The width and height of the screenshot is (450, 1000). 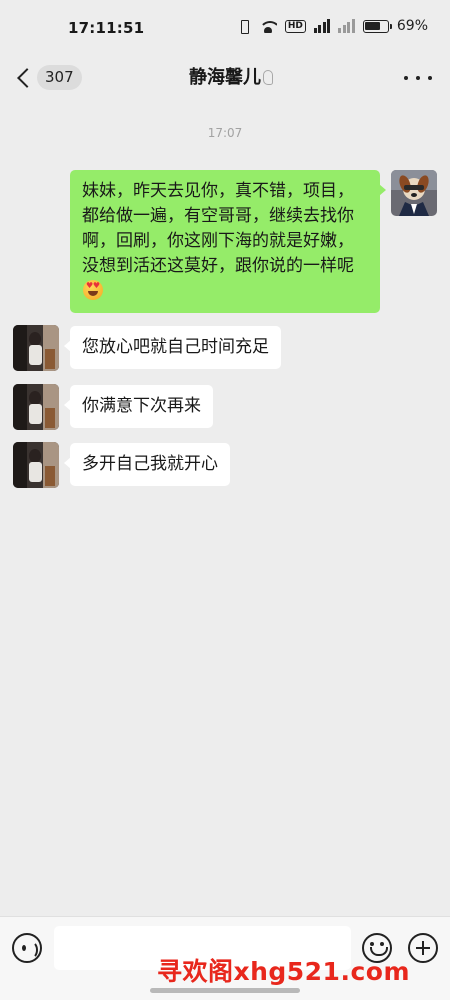 I want to click on battery-fill, so click(x=372, y=26).